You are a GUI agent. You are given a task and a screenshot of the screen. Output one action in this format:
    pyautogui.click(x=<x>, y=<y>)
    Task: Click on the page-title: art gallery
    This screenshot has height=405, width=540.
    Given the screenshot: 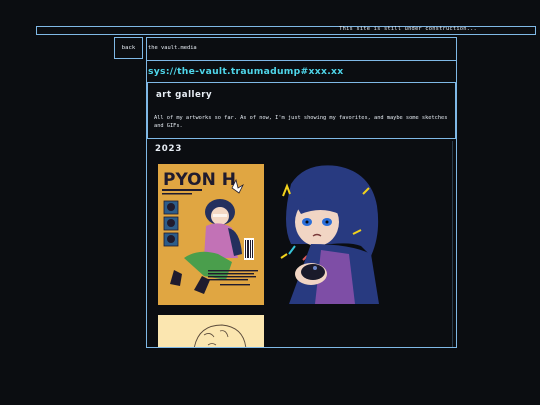 What is the action you would take?
    pyautogui.click(x=184, y=95)
    